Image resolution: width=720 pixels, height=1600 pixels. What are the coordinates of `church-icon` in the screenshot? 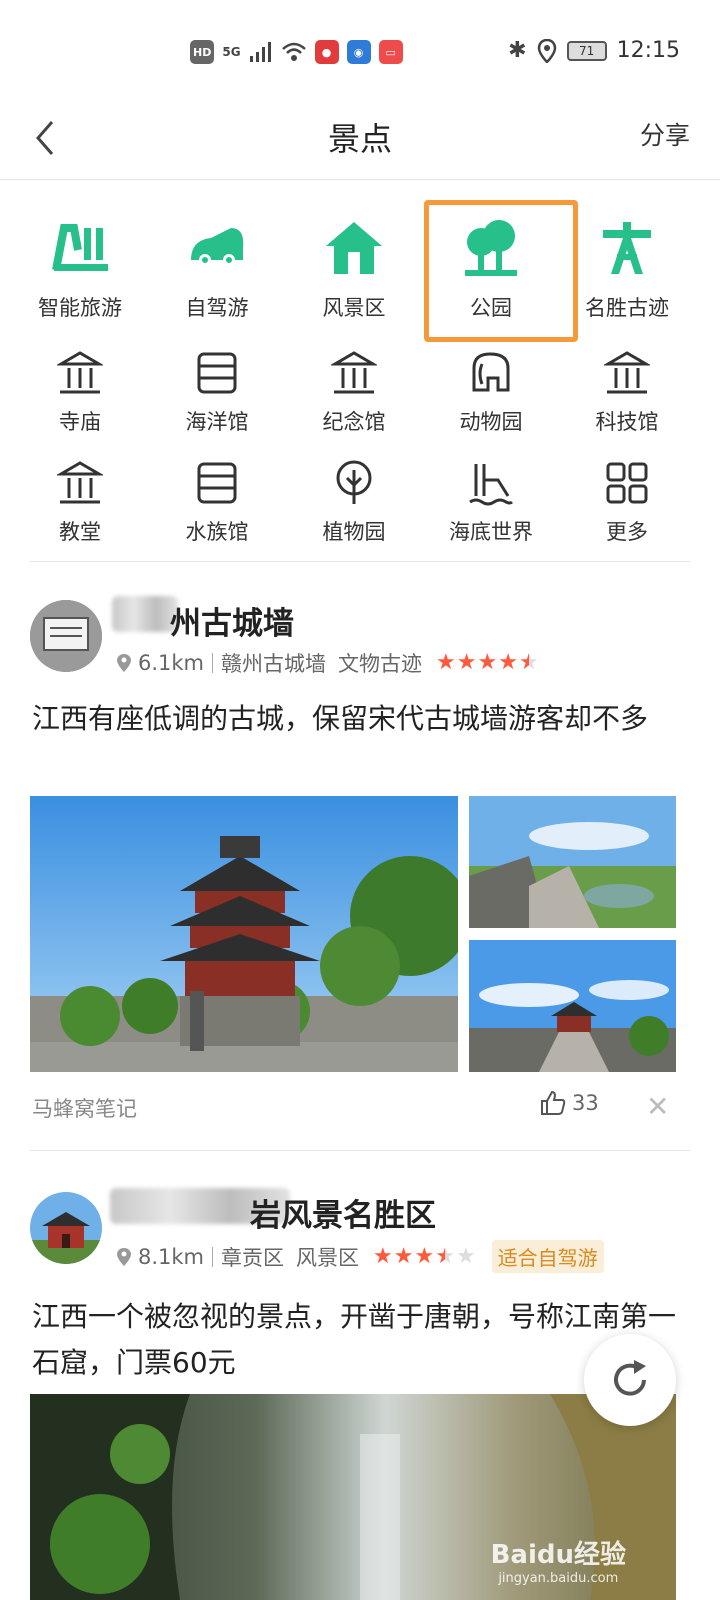 It's located at (80, 482).